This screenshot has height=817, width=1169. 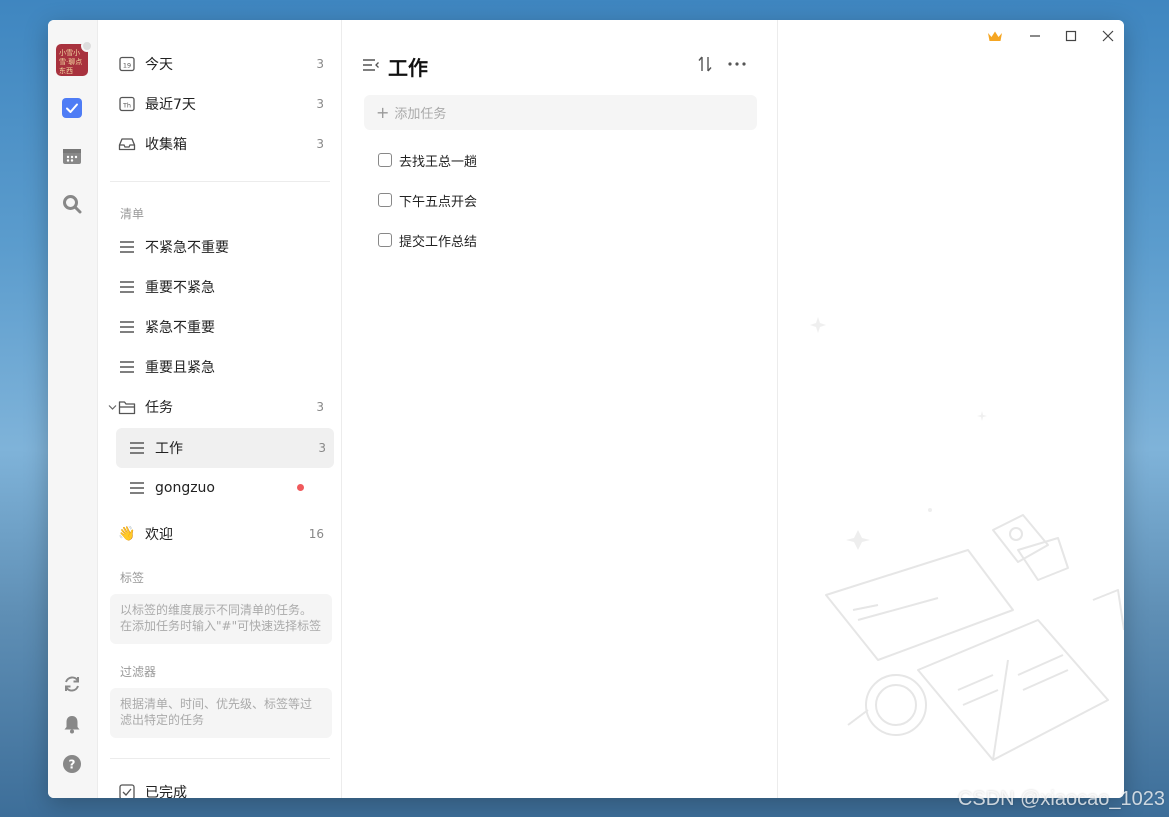 I want to click on lists-section-label: 清单, so click(x=132, y=214).